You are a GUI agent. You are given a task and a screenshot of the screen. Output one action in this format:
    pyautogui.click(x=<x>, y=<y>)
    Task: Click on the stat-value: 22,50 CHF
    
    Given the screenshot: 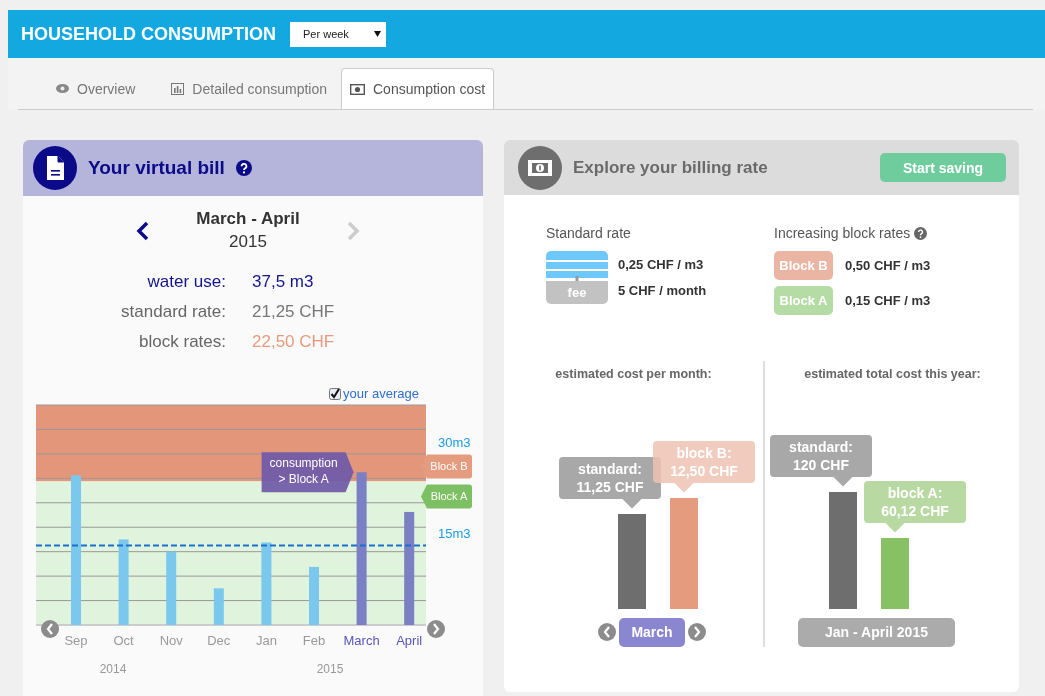 What is the action you would take?
    pyautogui.click(x=294, y=342)
    